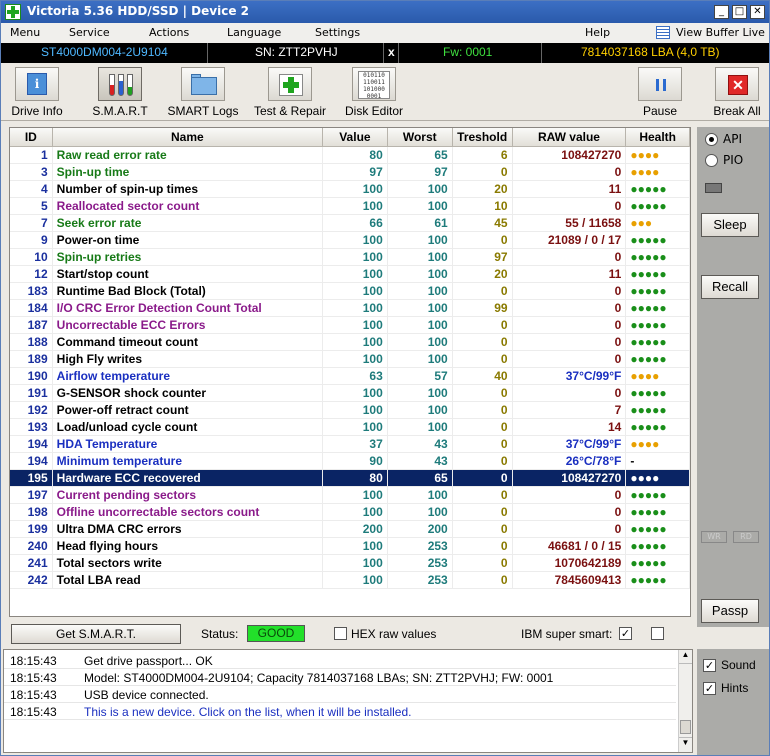  What do you see at coordinates (350, 206) in the screenshot?
I see `table-row: 5 Reallocated sector count 100 100 10 0 ●●●●●` at bounding box center [350, 206].